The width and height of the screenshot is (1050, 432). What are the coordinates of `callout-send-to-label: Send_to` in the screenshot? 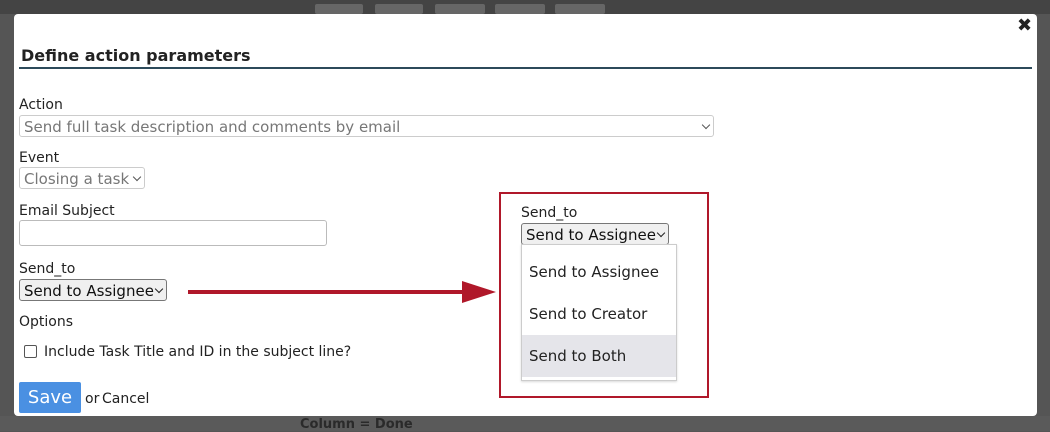 It's located at (549, 213).